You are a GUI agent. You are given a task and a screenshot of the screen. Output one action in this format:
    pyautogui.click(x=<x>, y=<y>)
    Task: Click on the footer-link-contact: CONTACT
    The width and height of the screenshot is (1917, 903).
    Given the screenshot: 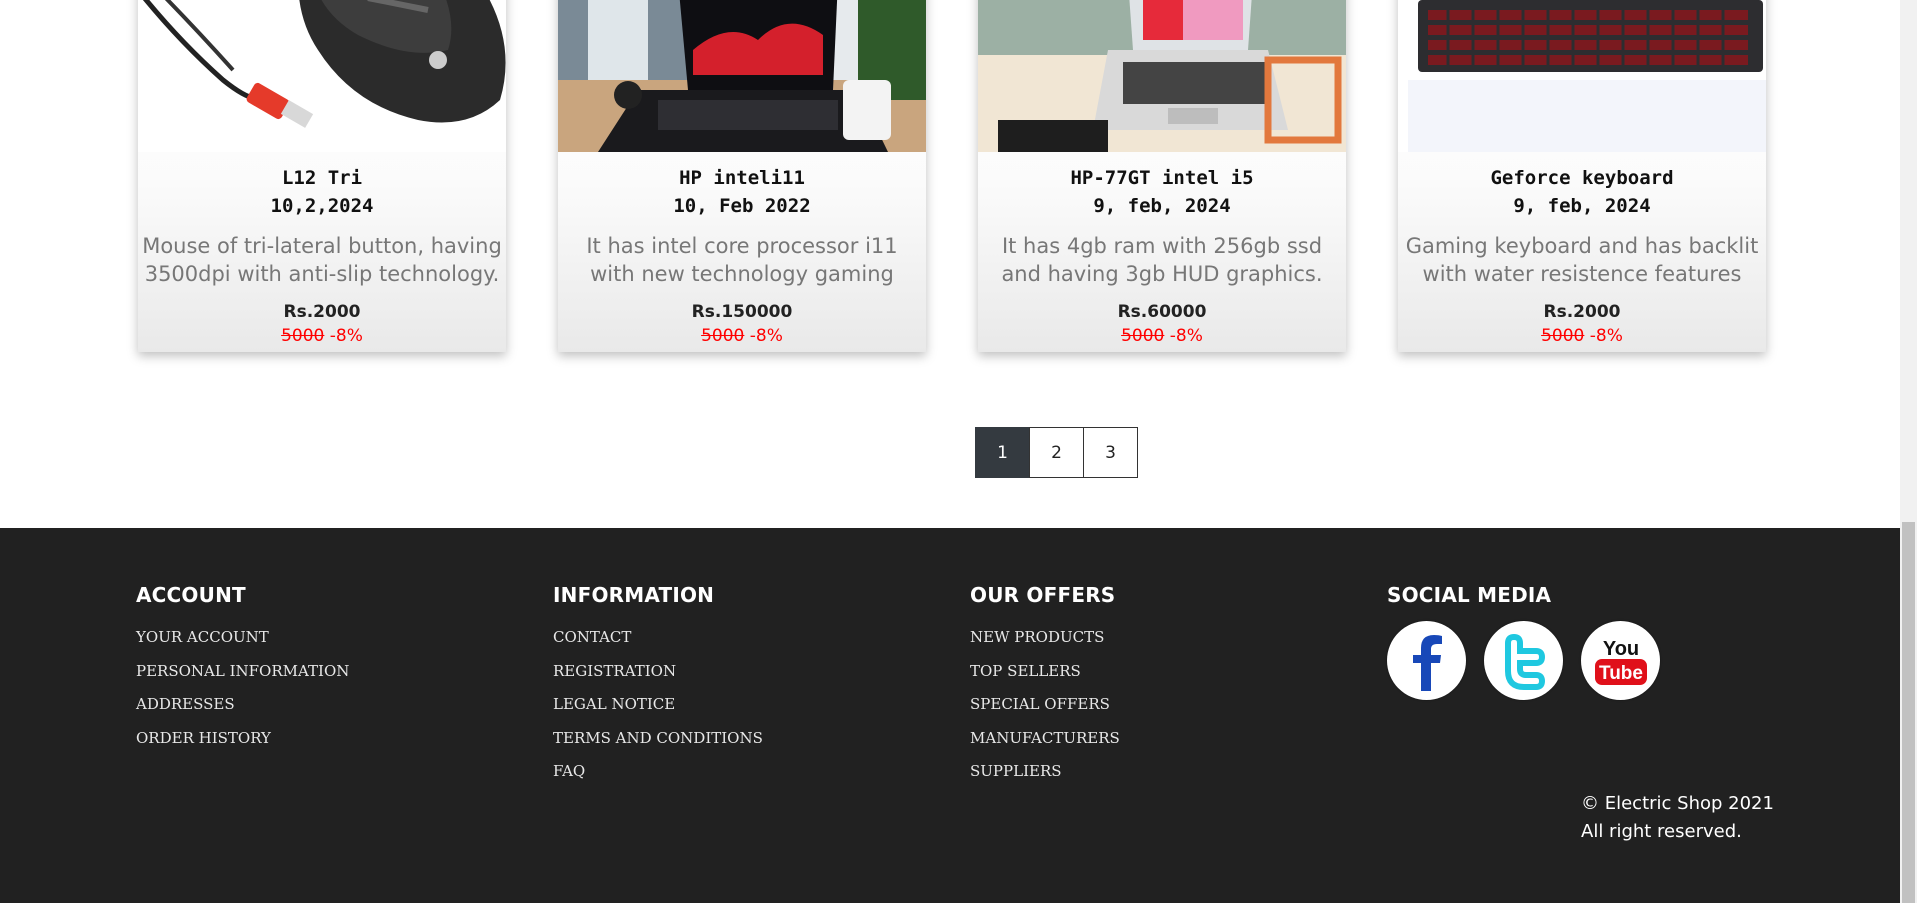 What is the action you would take?
    pyautogui.click(x=658, y=638)
    